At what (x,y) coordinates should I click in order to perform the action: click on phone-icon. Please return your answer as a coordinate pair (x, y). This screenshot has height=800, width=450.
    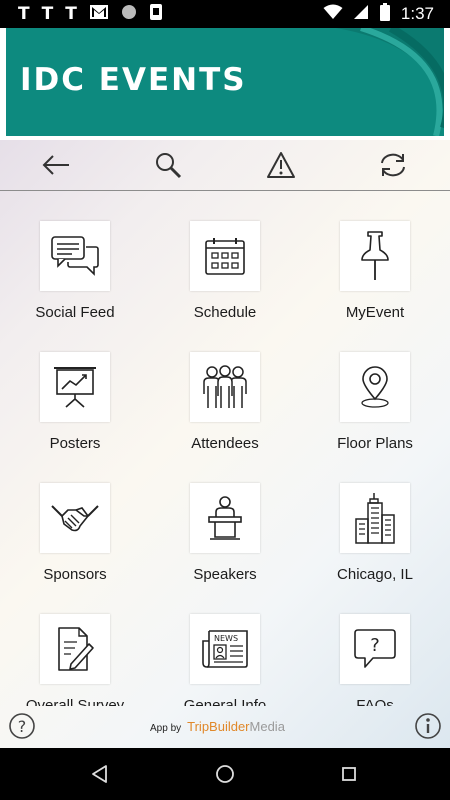
    Looking at the image, I should click on (156, 14).